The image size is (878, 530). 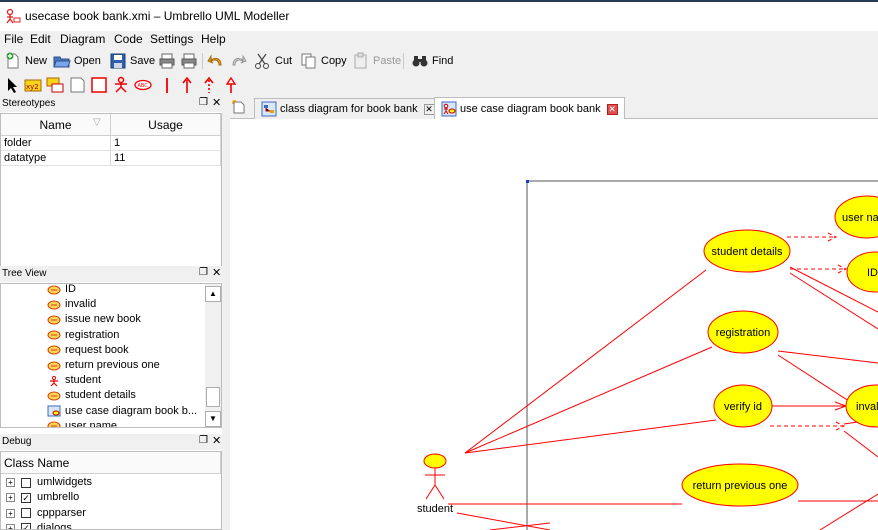 I want to click on tree-item-label: issue new book, so click(x=103, y=319).